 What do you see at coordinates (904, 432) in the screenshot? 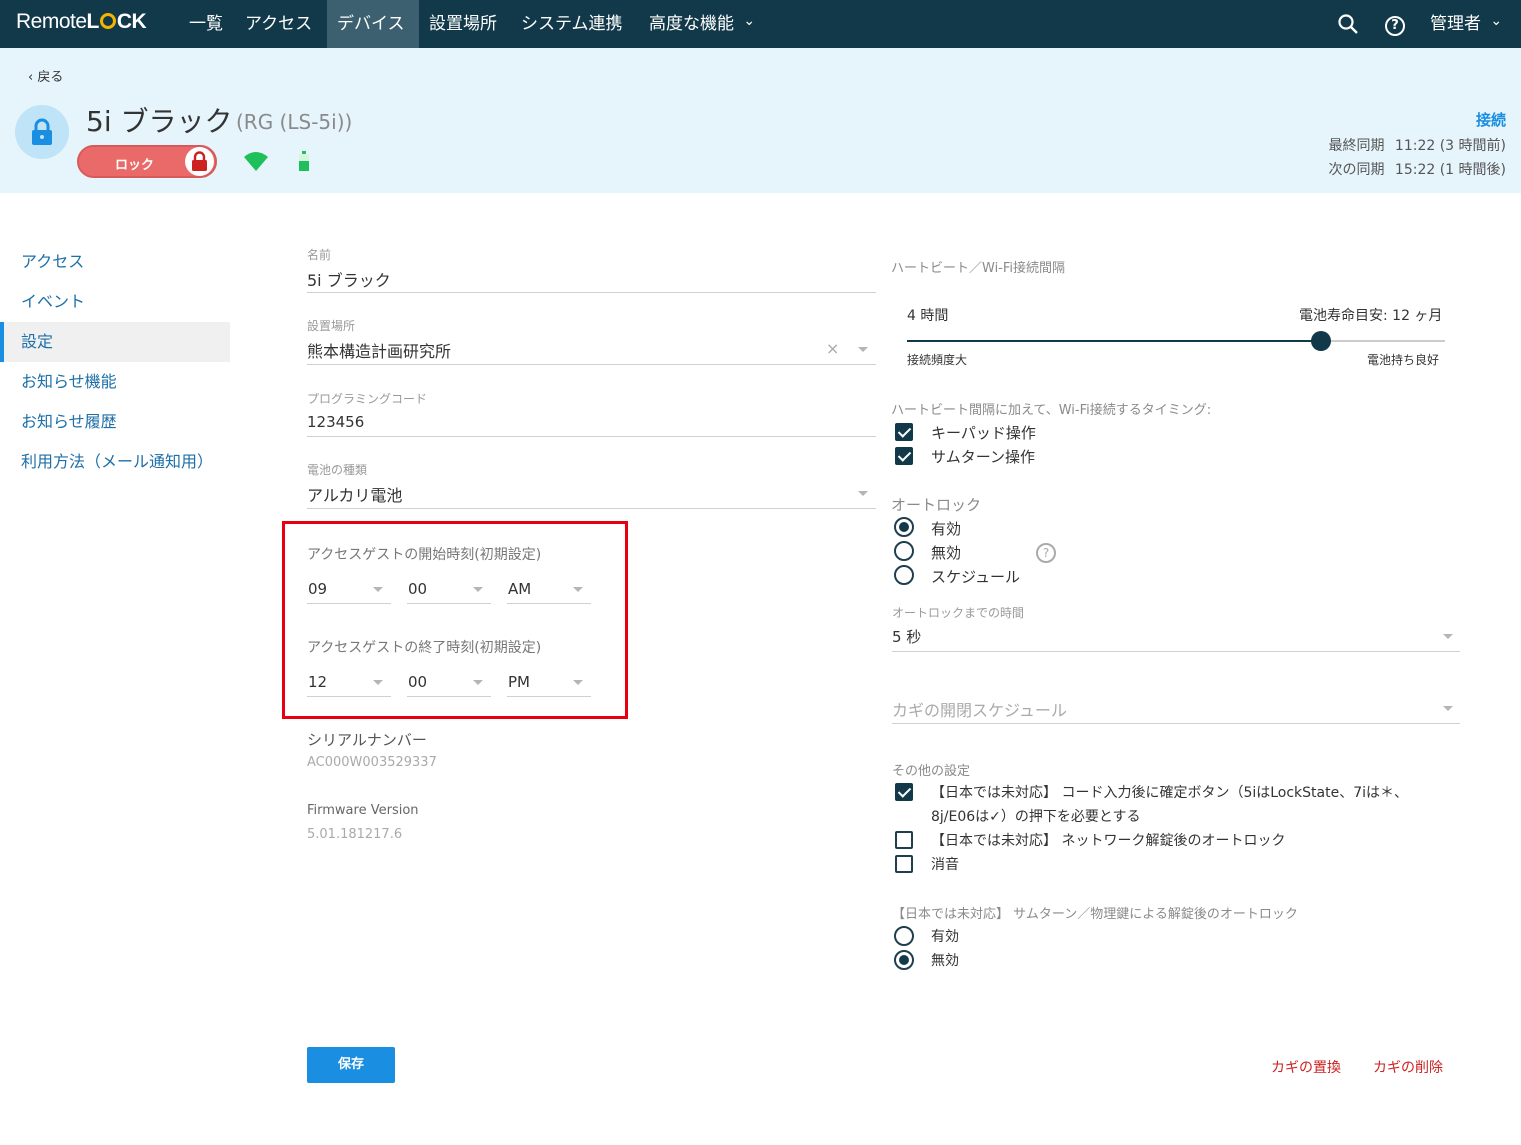
I see `keypad-checkbox` at bounding box center [904, 432].